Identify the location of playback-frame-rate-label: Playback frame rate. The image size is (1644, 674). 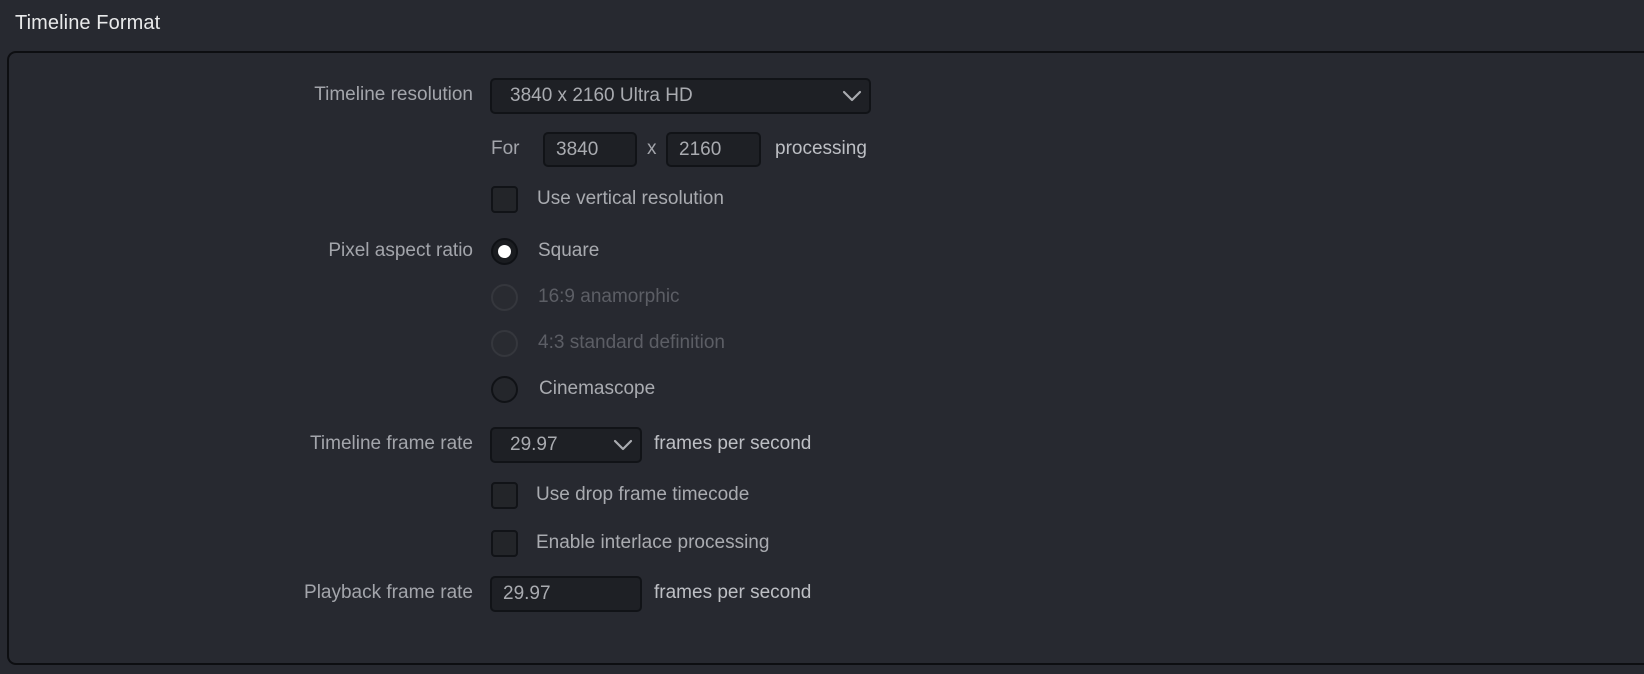
(388, 592).